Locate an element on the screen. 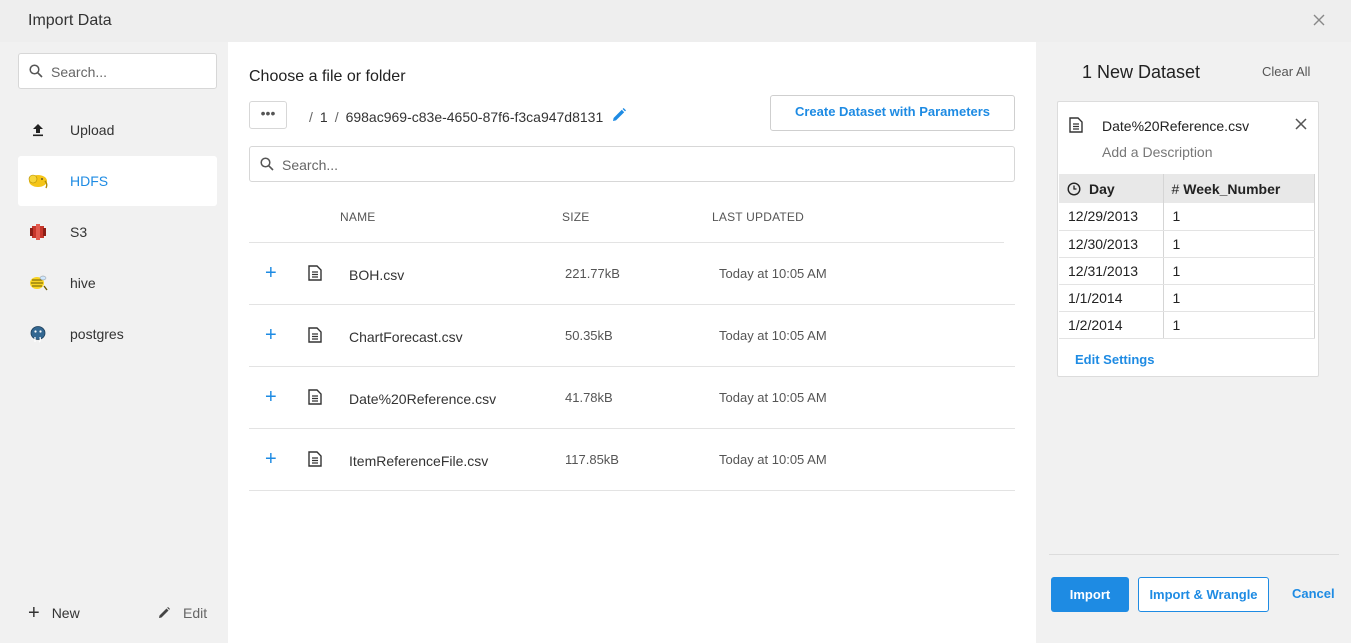  sidebar-item-s3: S3 is located at coordinates (117, 232).